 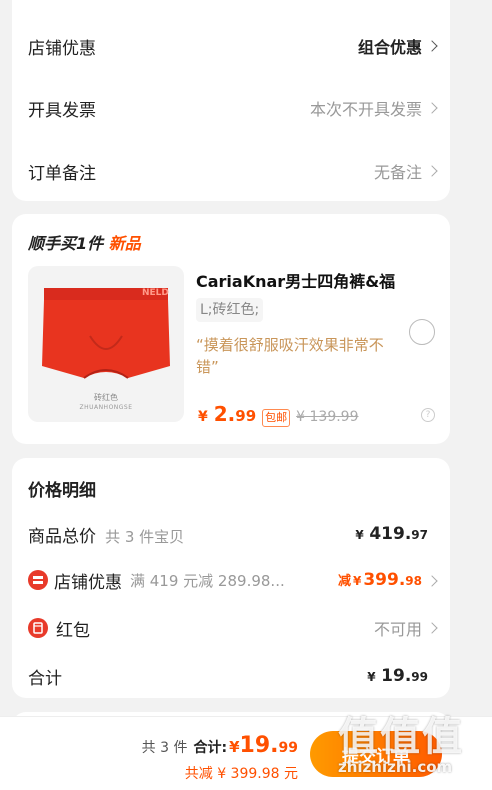 I want to click on envelope-icon, so click(x=38, y=628).